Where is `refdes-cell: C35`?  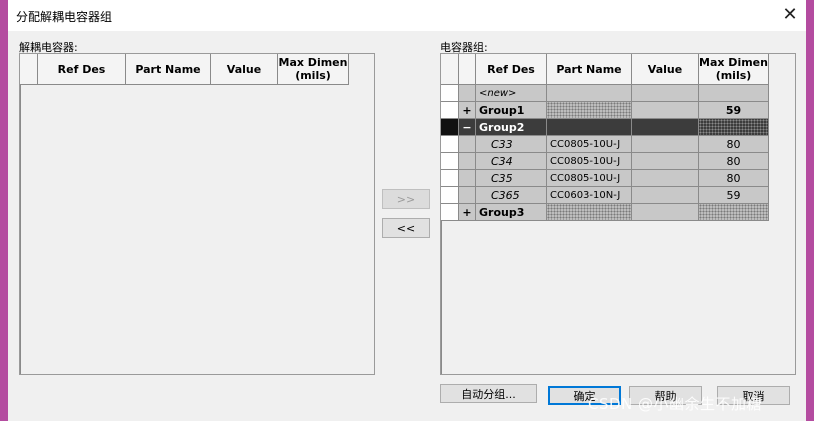
refdes-cell: C35 is located at coordinates (511, 178).